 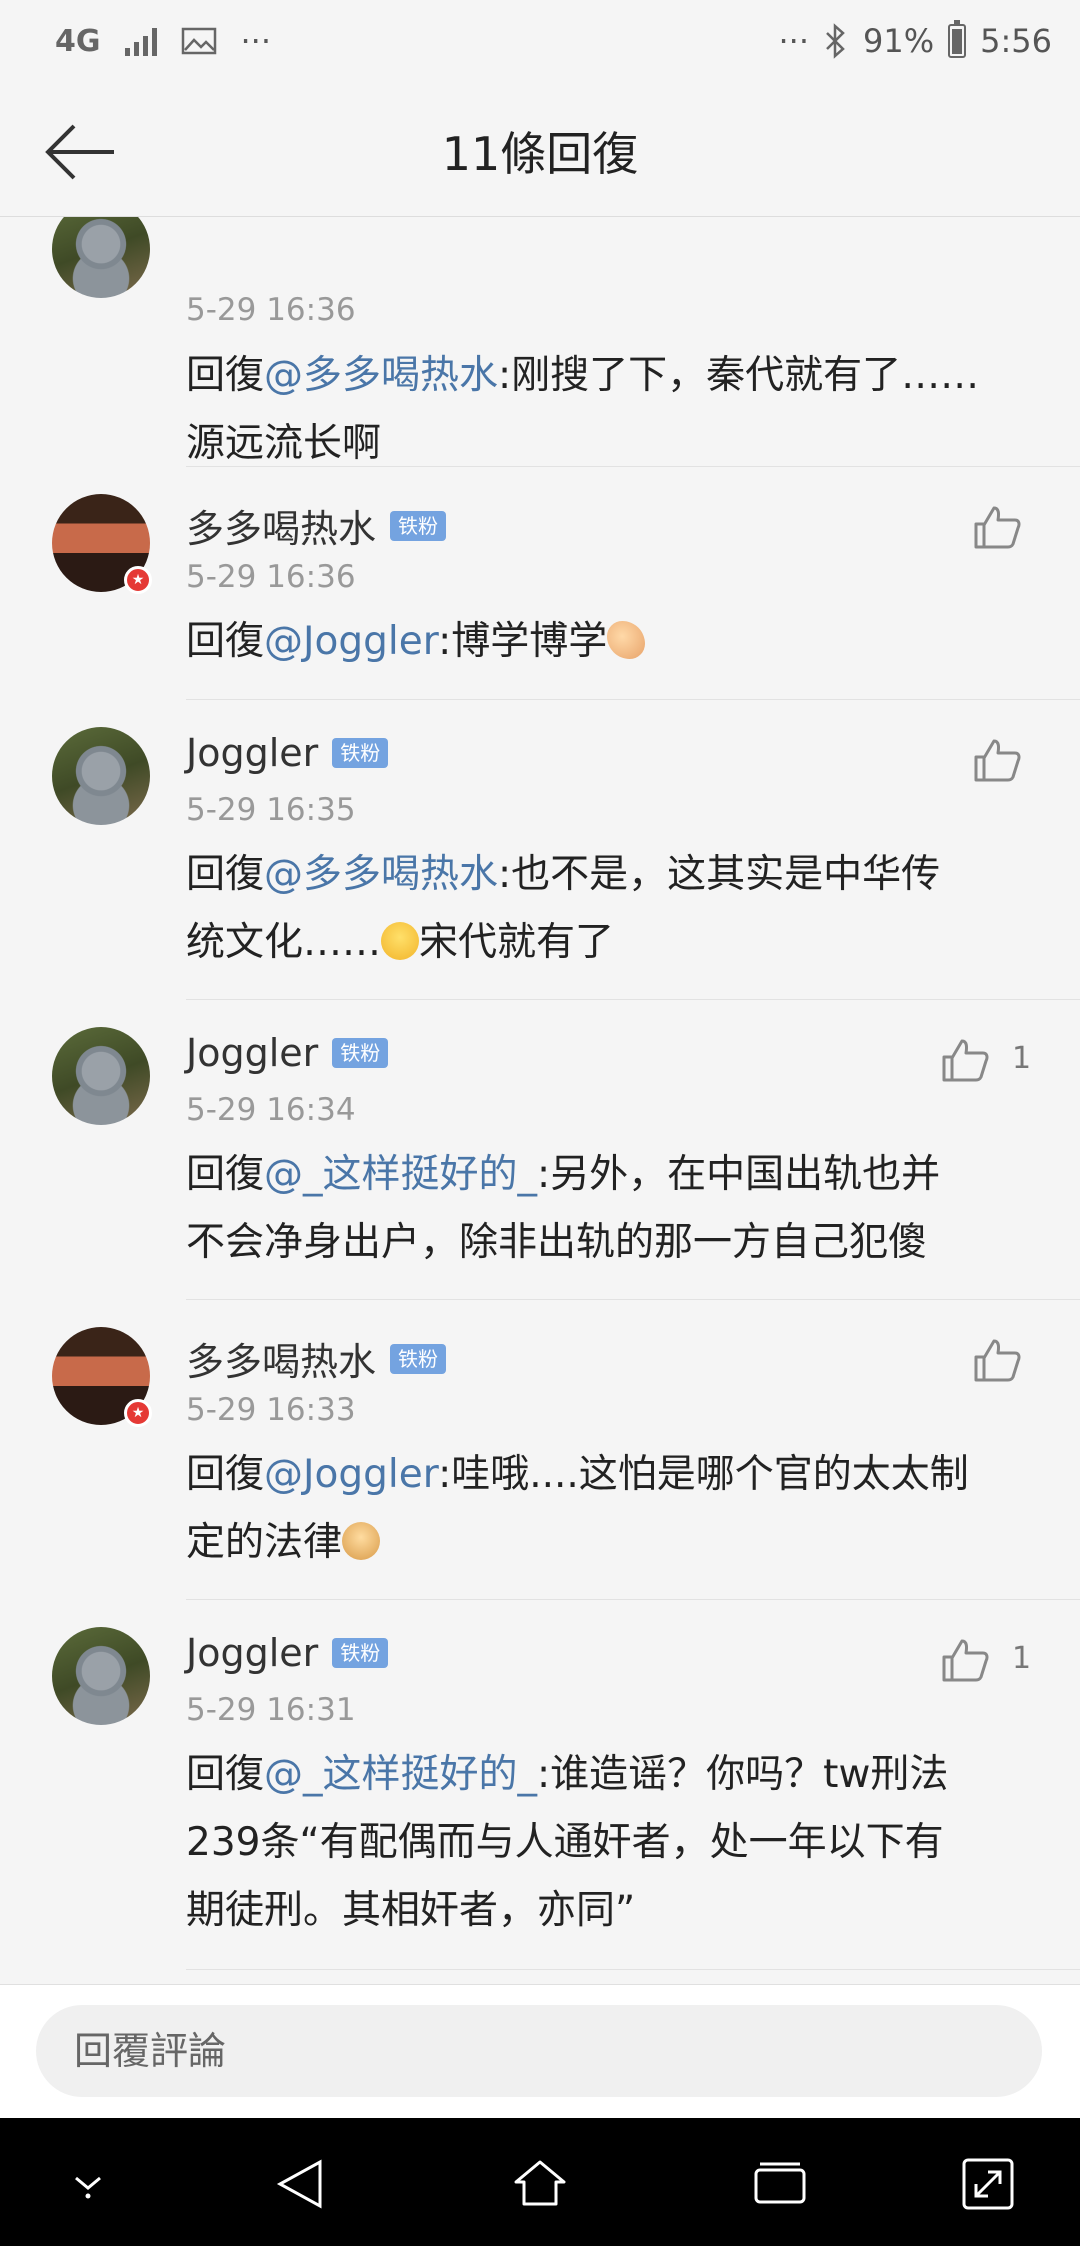 What do you see at coordinates (988, 2184) in the screenshot?
I see `expand-icon` at bounding box center [988, 2184].